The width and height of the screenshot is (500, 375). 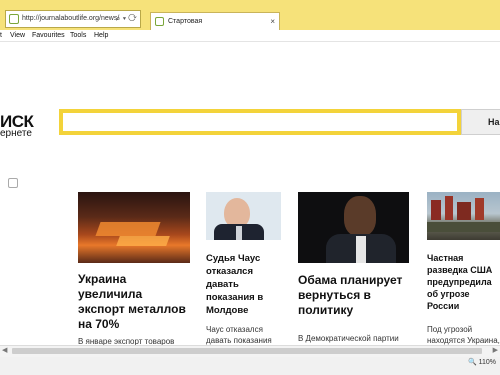 I want to click on search-logo-subtitle: ернете, so click(x=16, y=133).